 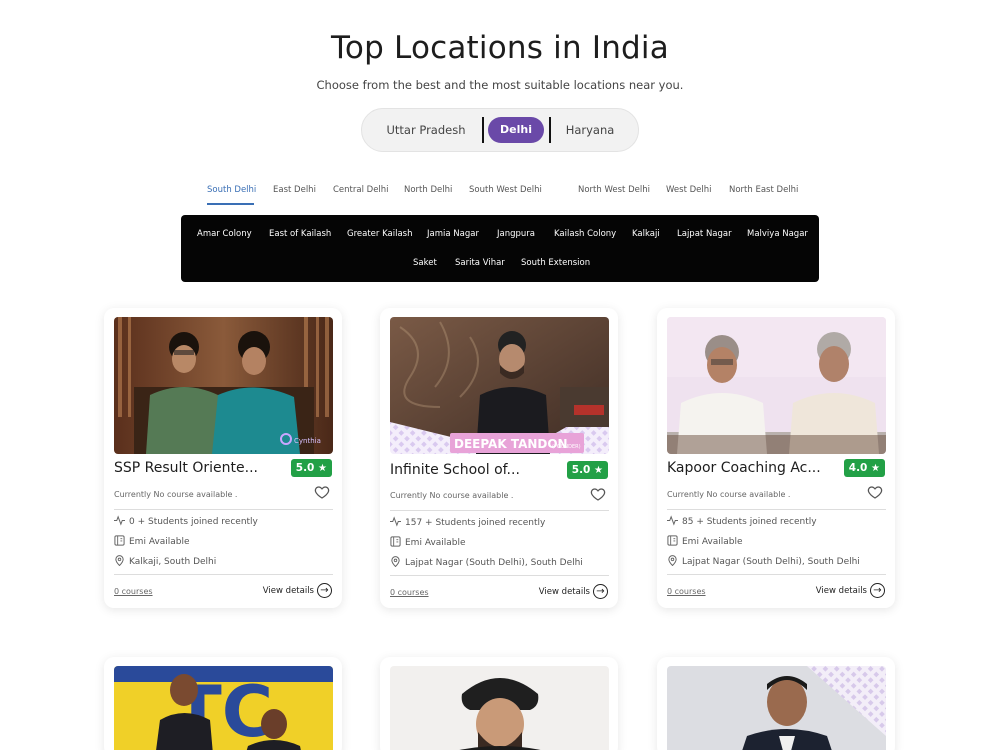 What do you see at coordinates (500, 48) in the screenshot?
I see `page-title: Top Locations in India` at bounding box center [500, 48].